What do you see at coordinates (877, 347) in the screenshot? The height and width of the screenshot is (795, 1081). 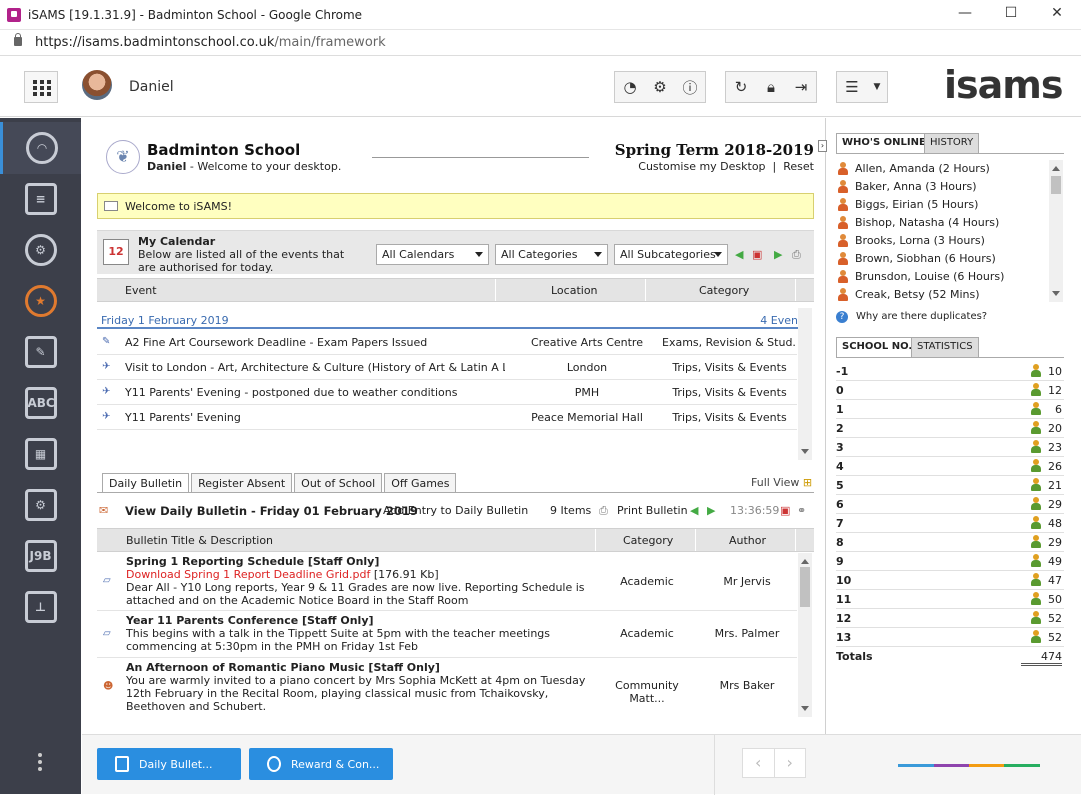 I see `tab-school-no: SCHOOL NO.` at bounding box center [877, 347].